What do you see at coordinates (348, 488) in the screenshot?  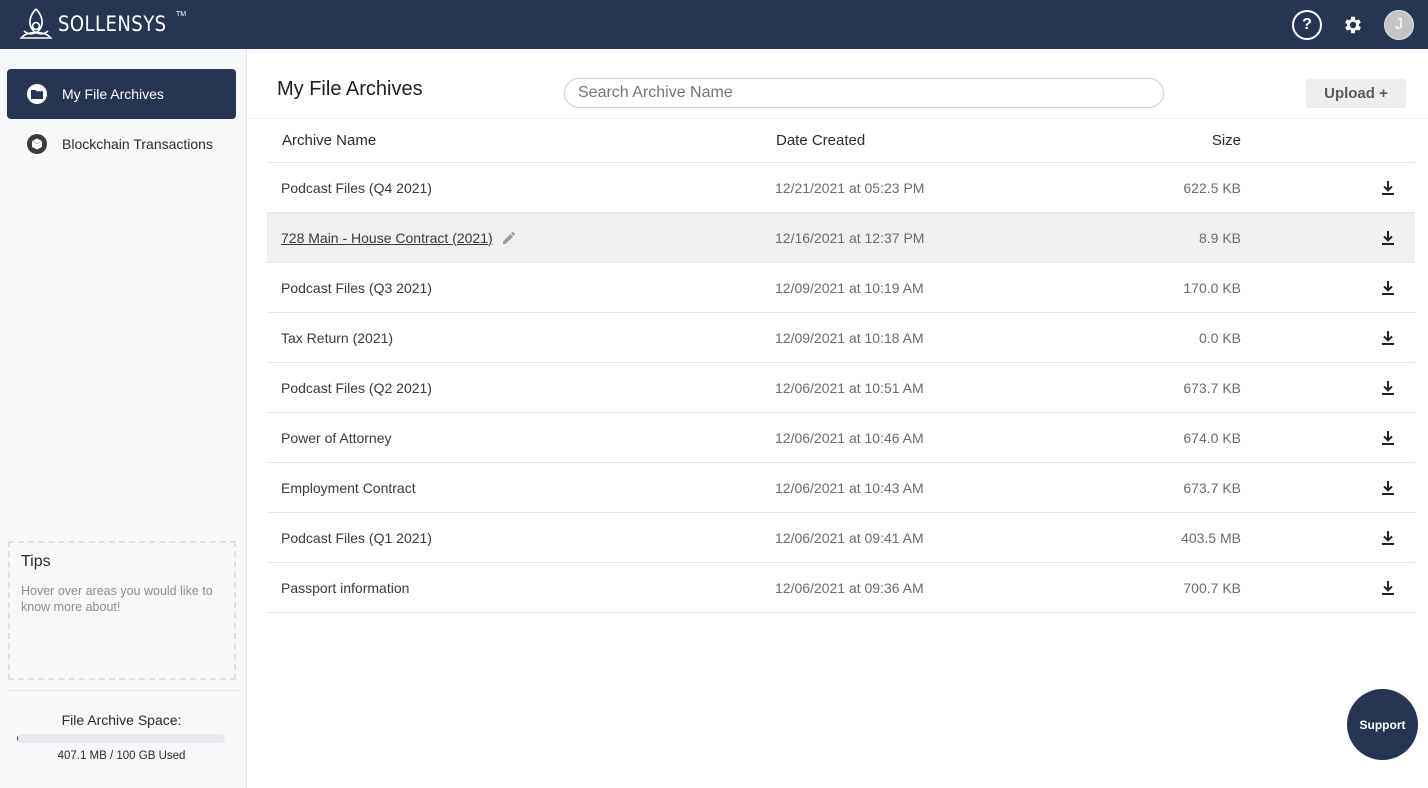 I see `archive-name: Employment Contract` at bounding box center [348, 488].